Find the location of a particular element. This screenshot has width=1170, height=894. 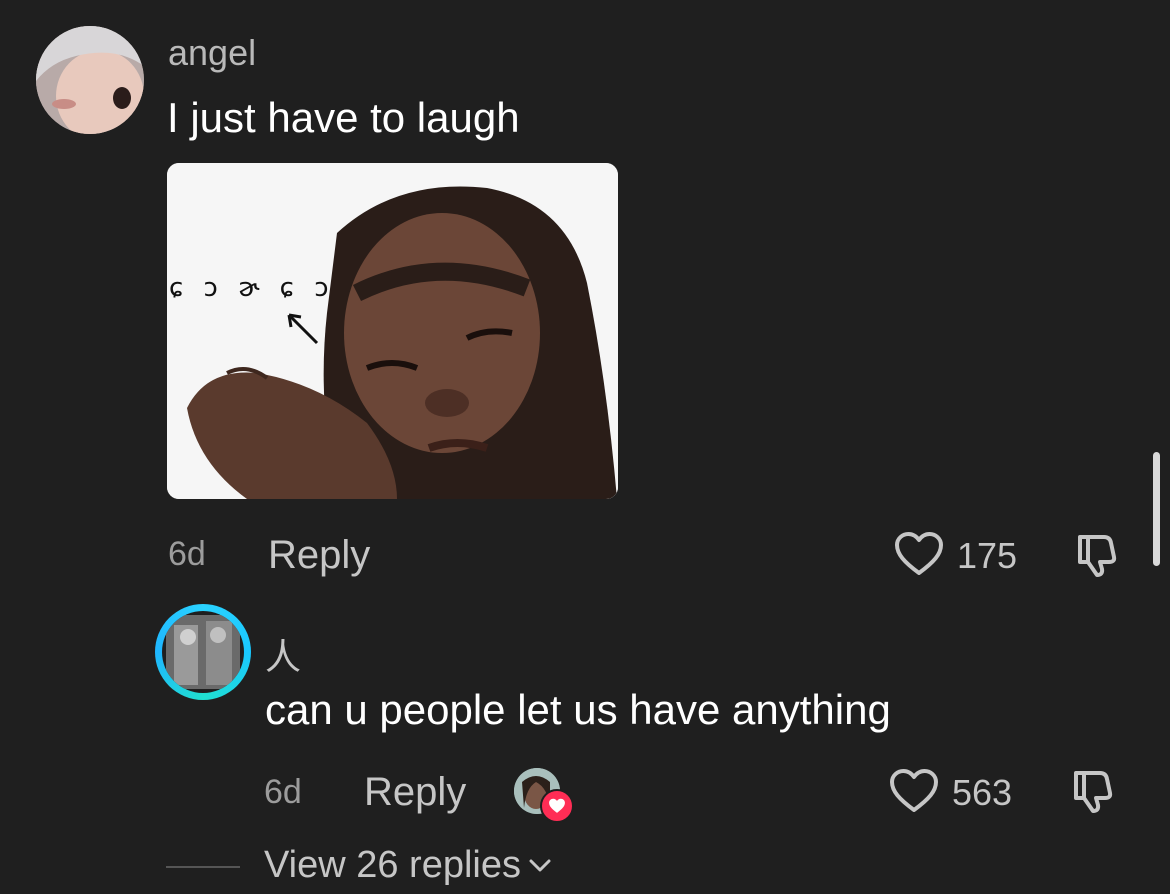

view-replies-label: View 26 replies is located at coordinates (393, 865).